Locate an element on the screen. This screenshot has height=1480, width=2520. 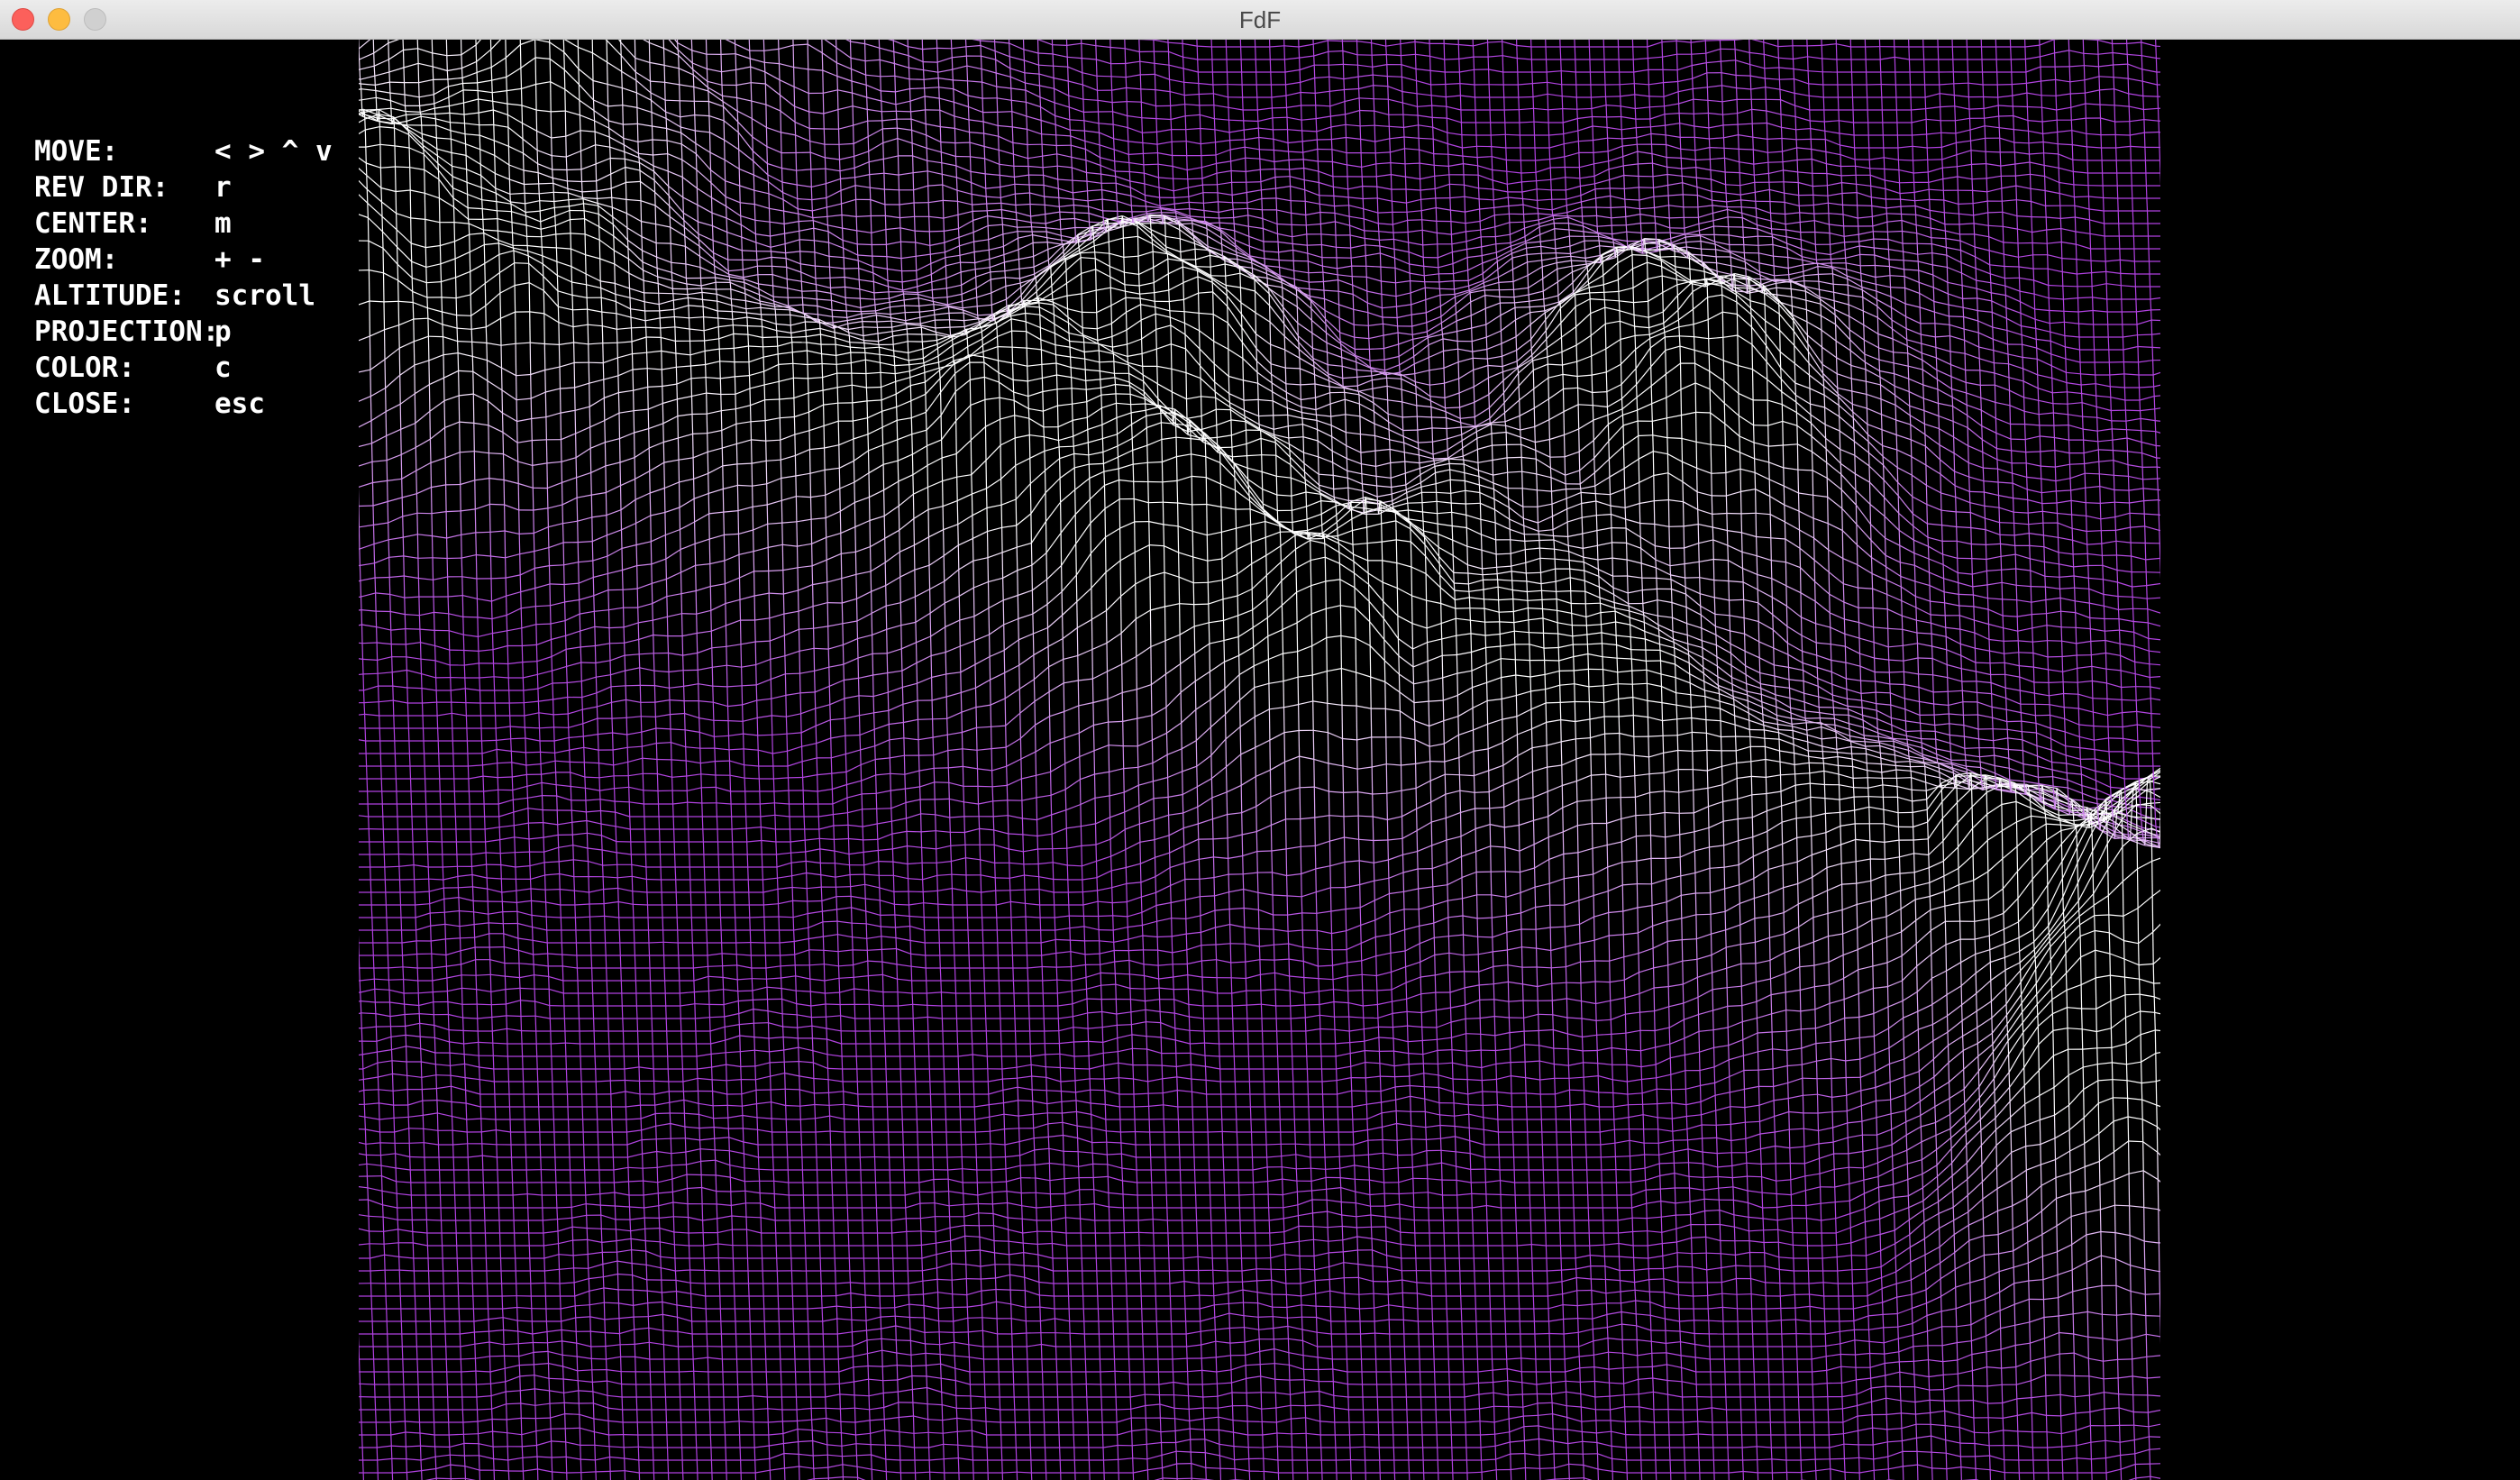
title-bar: FdF is located at coordinates (1260, 20).